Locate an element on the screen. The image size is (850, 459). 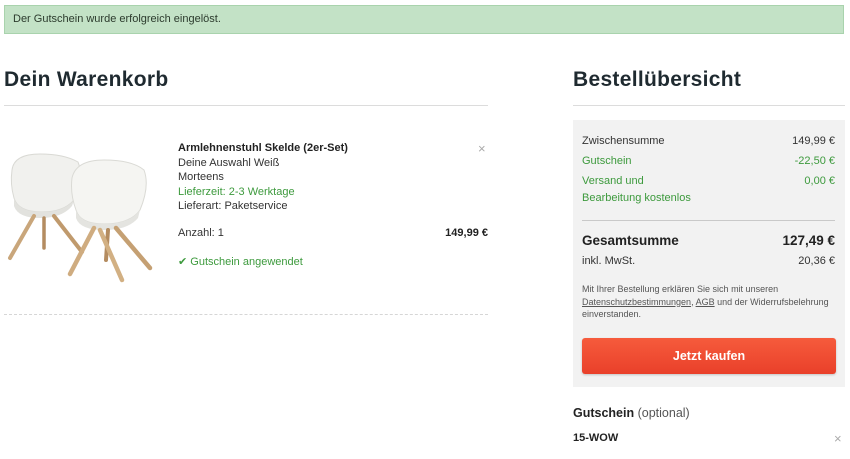
subtotal-value: 149,99 € is located at coordinates (813, 141).